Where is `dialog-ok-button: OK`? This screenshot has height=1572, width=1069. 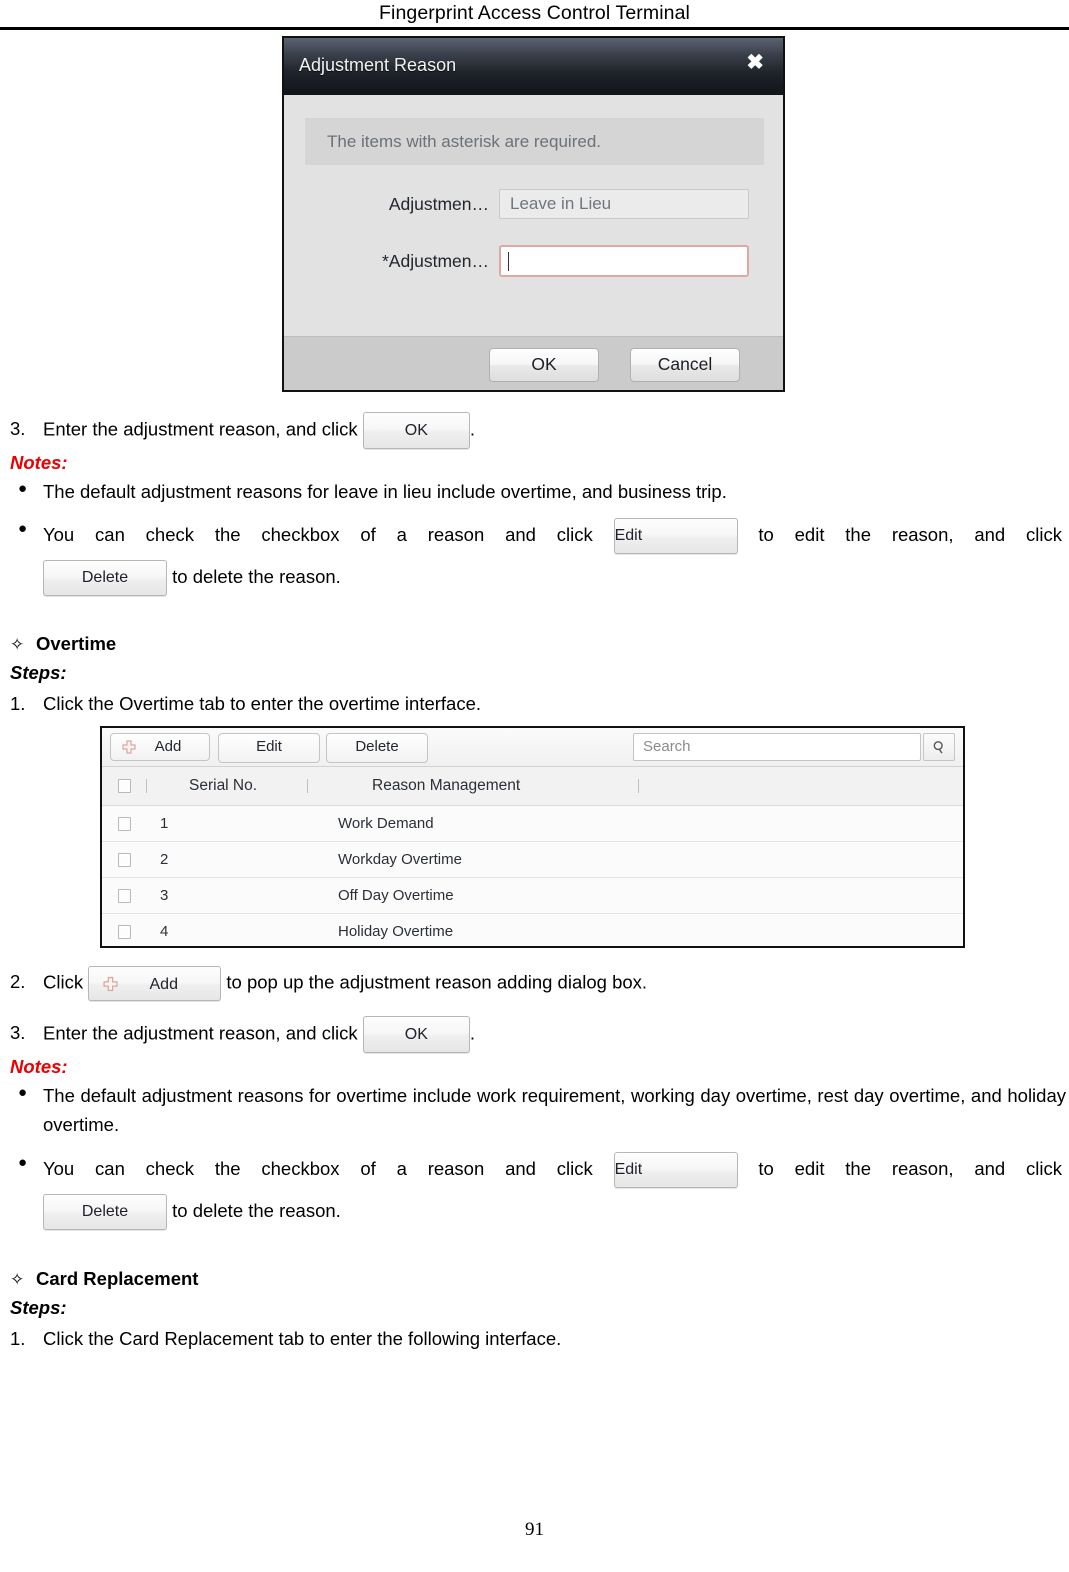
dialog-ok-button: OK is located at coordinates (544, 365).